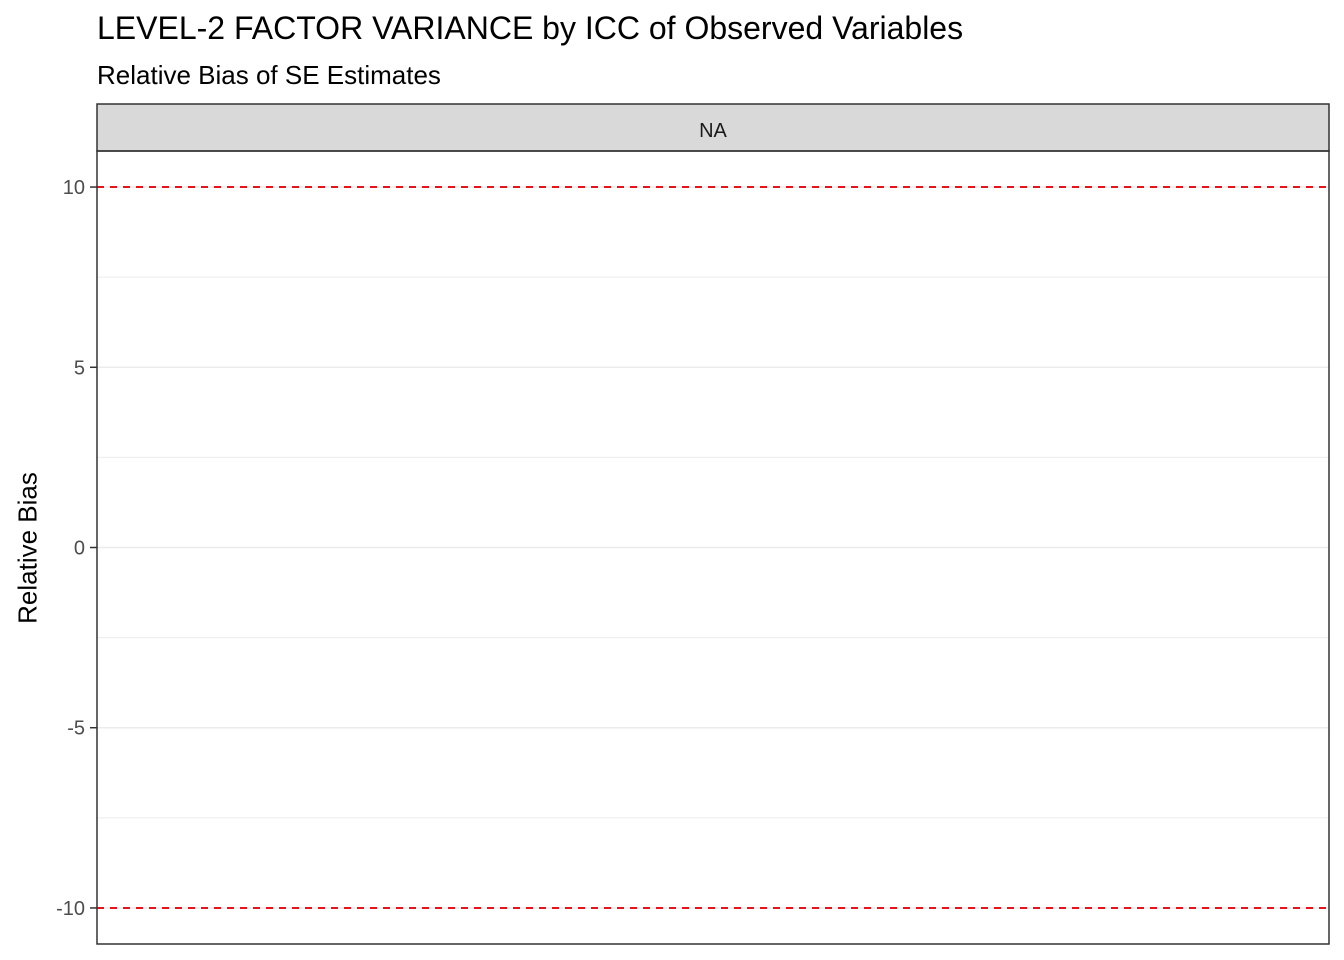 The height and width of the screenshot is (960, 1344). Describe the element at coordinates (70, 548) in the screenshot. I see `y-axis-tick-labels: 10 5 0 -5 -10` at that location.